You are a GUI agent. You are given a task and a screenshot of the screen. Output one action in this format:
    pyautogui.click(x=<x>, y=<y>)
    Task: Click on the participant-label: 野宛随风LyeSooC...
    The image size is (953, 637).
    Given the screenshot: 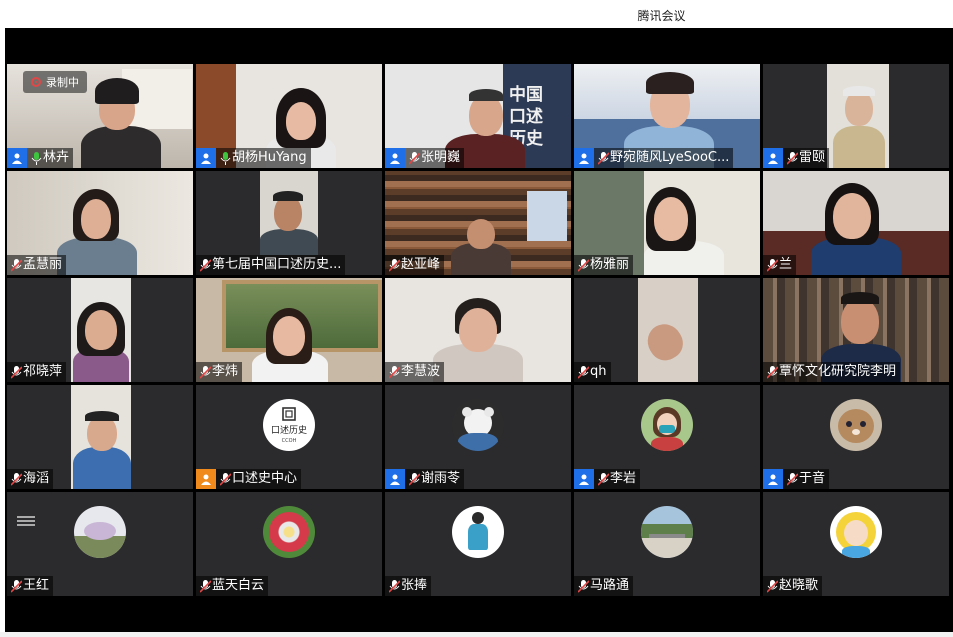 What is the action you would take?
    pyautogui.click(x=654, y=158)
    